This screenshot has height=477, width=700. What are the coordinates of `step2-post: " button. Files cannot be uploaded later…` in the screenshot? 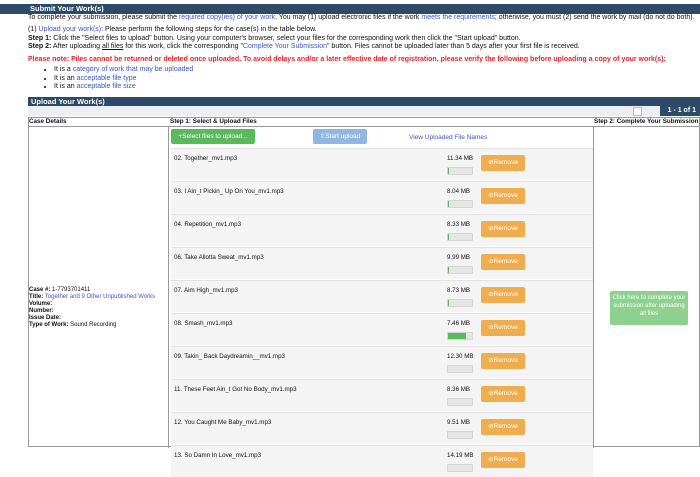 It's located at (453, 46).